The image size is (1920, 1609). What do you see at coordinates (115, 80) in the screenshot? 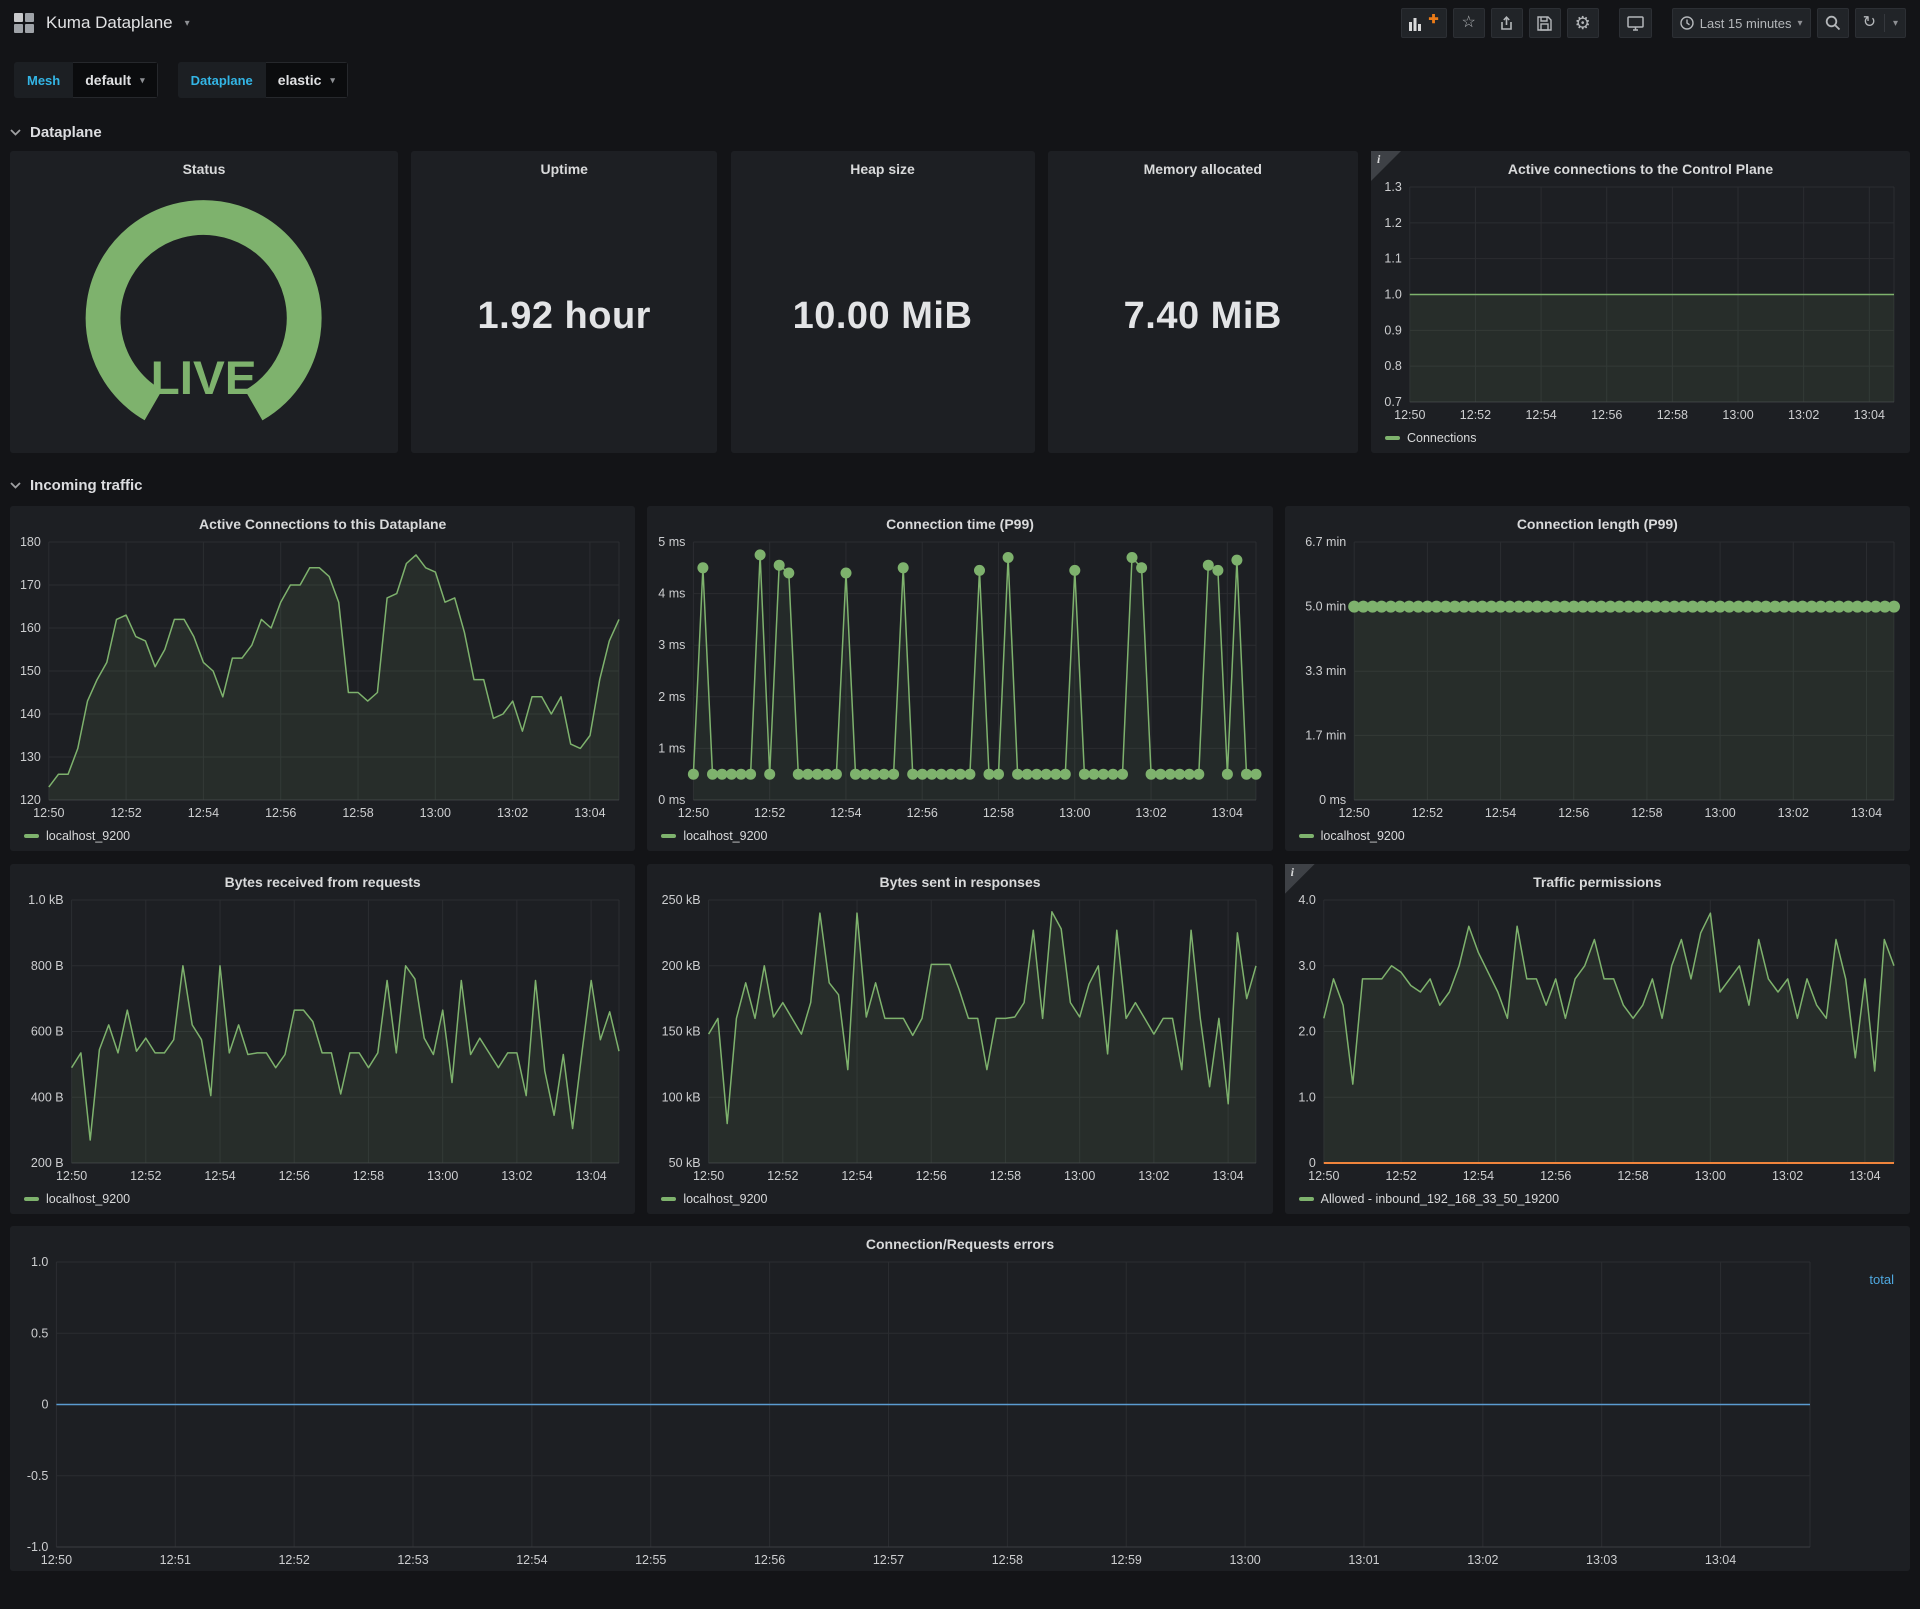
I see `variable-mesh-value-dropdown: default ▾` at bounding box center [115, 80].